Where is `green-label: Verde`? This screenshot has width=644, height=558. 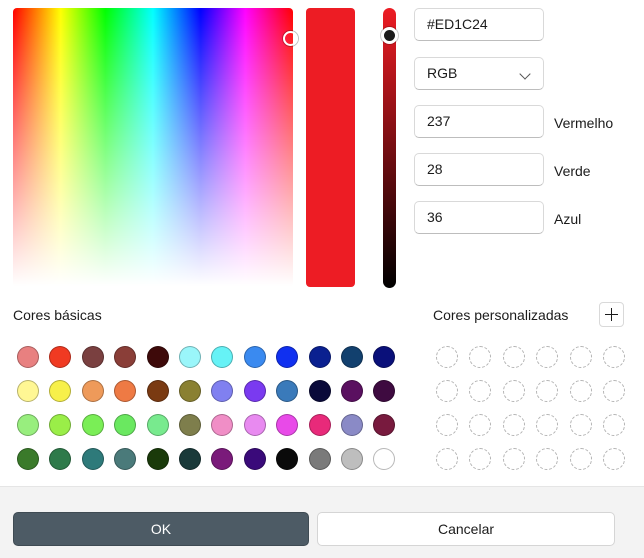 green-label: Verde is located at coordinates (572, 171).